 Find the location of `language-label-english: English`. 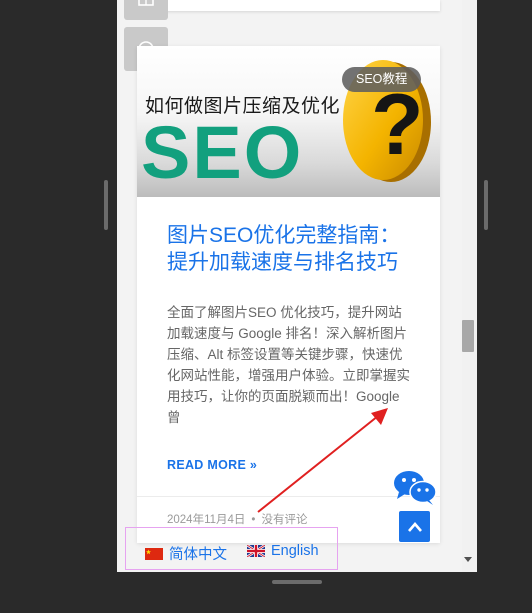

language-label-english: English is located at coordinates (295, 551).